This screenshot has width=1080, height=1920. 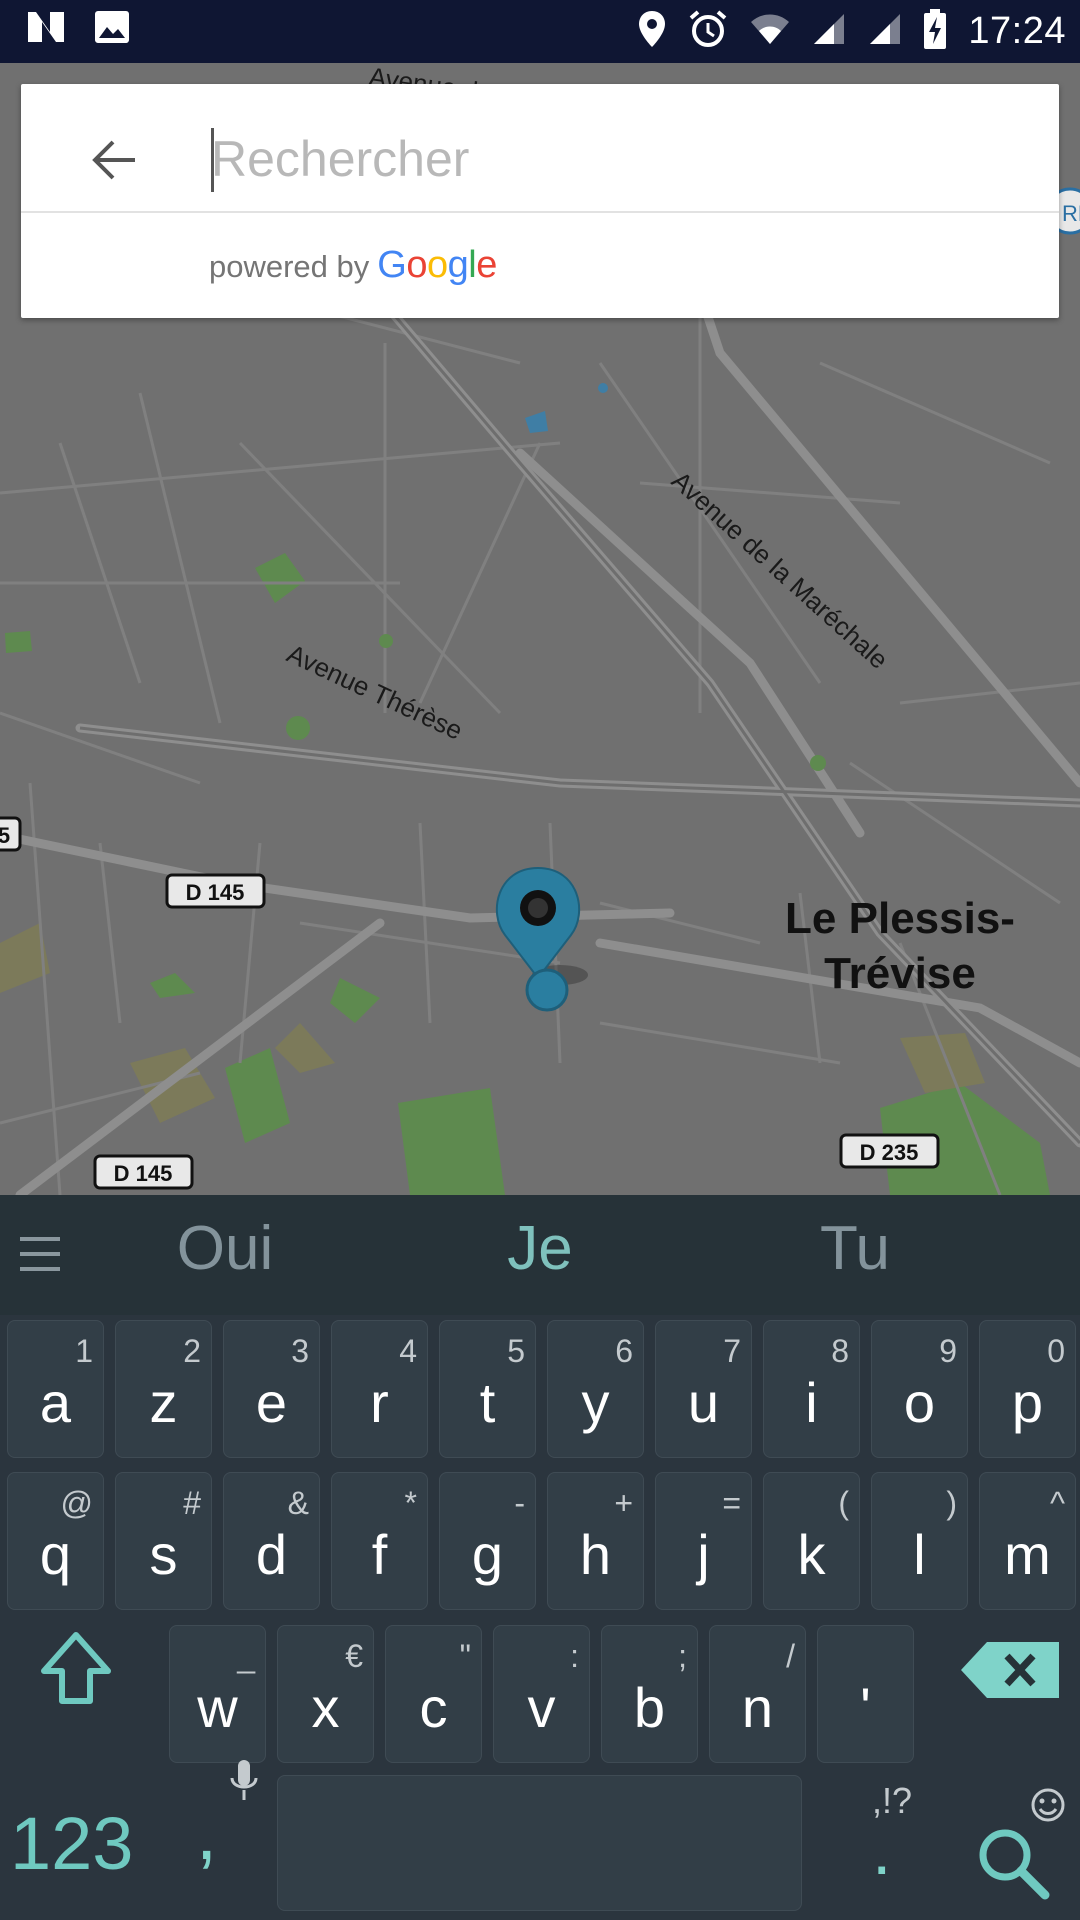 What do you see at coordinates (41, 1254) in the screenshot?
I see `menu-icon` at bounding box center [41, 1254].